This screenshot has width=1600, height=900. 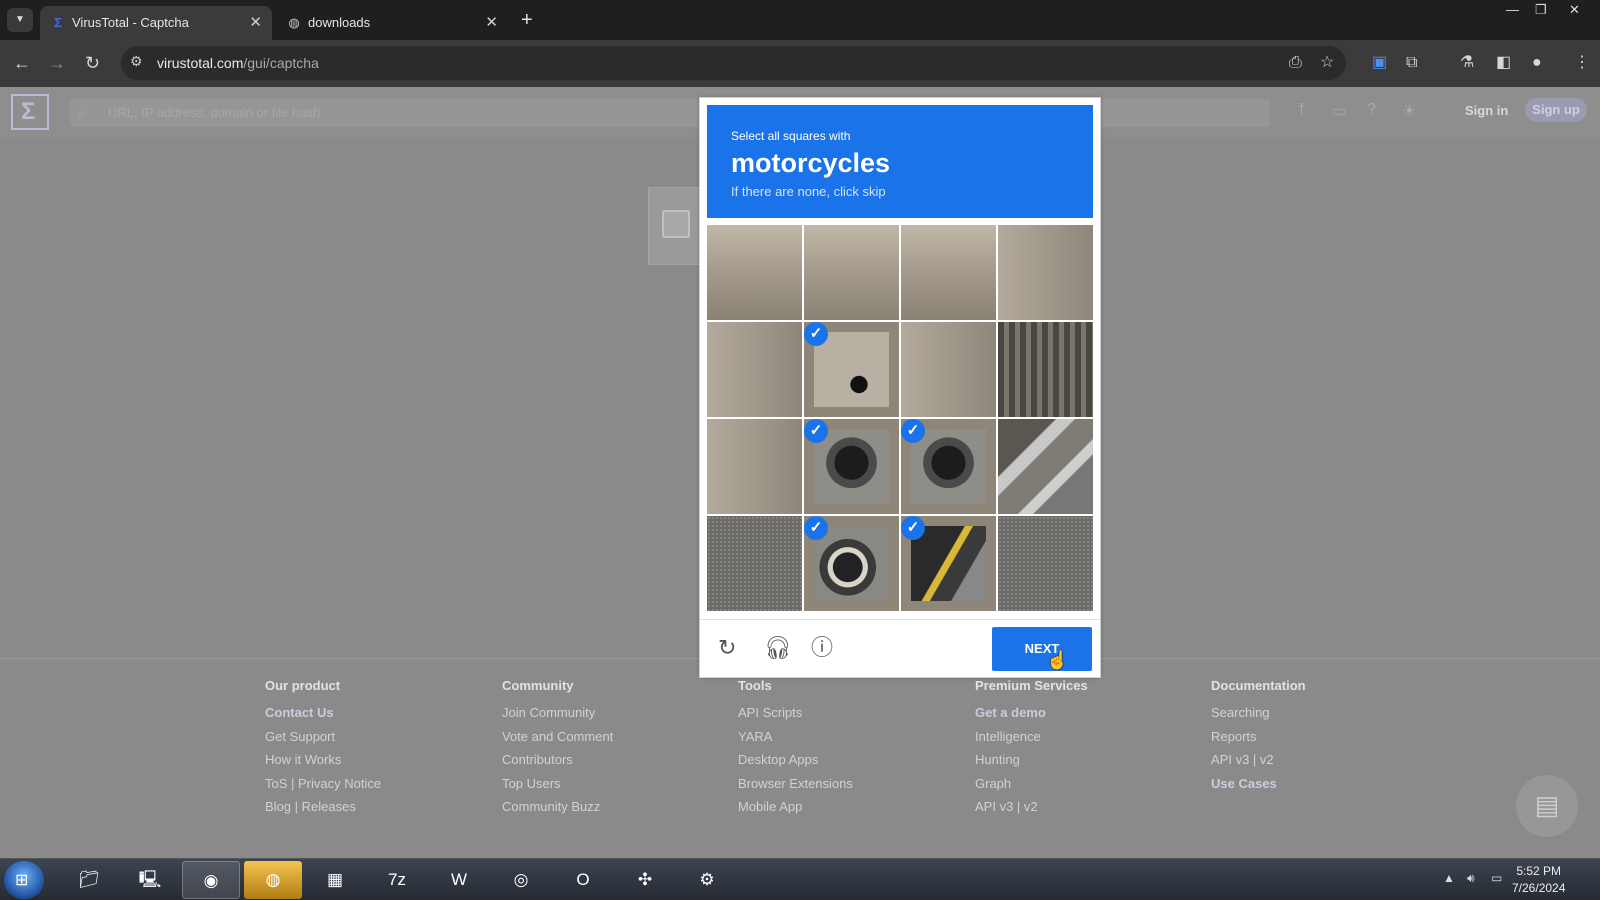 What do you see at coordinates (323, 788) in the screenshot?
I see `footer-link: ToS | Privacy Notice` at bounding box center [323, 788].